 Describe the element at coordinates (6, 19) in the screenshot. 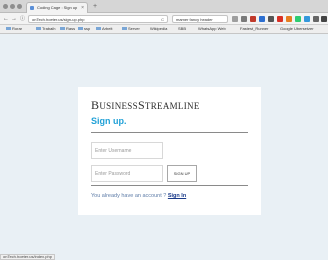

I see `back-button: ←` at that location.